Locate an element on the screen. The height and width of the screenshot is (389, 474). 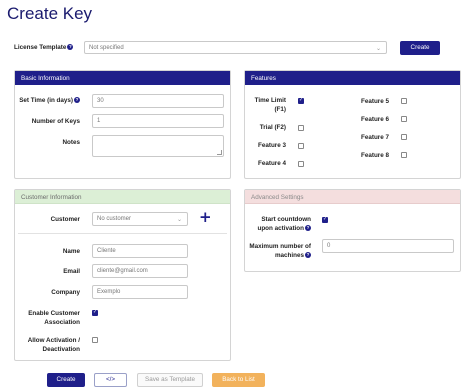
max-machines-label: Maximum number of machines? is located at coordinates (279, 251).